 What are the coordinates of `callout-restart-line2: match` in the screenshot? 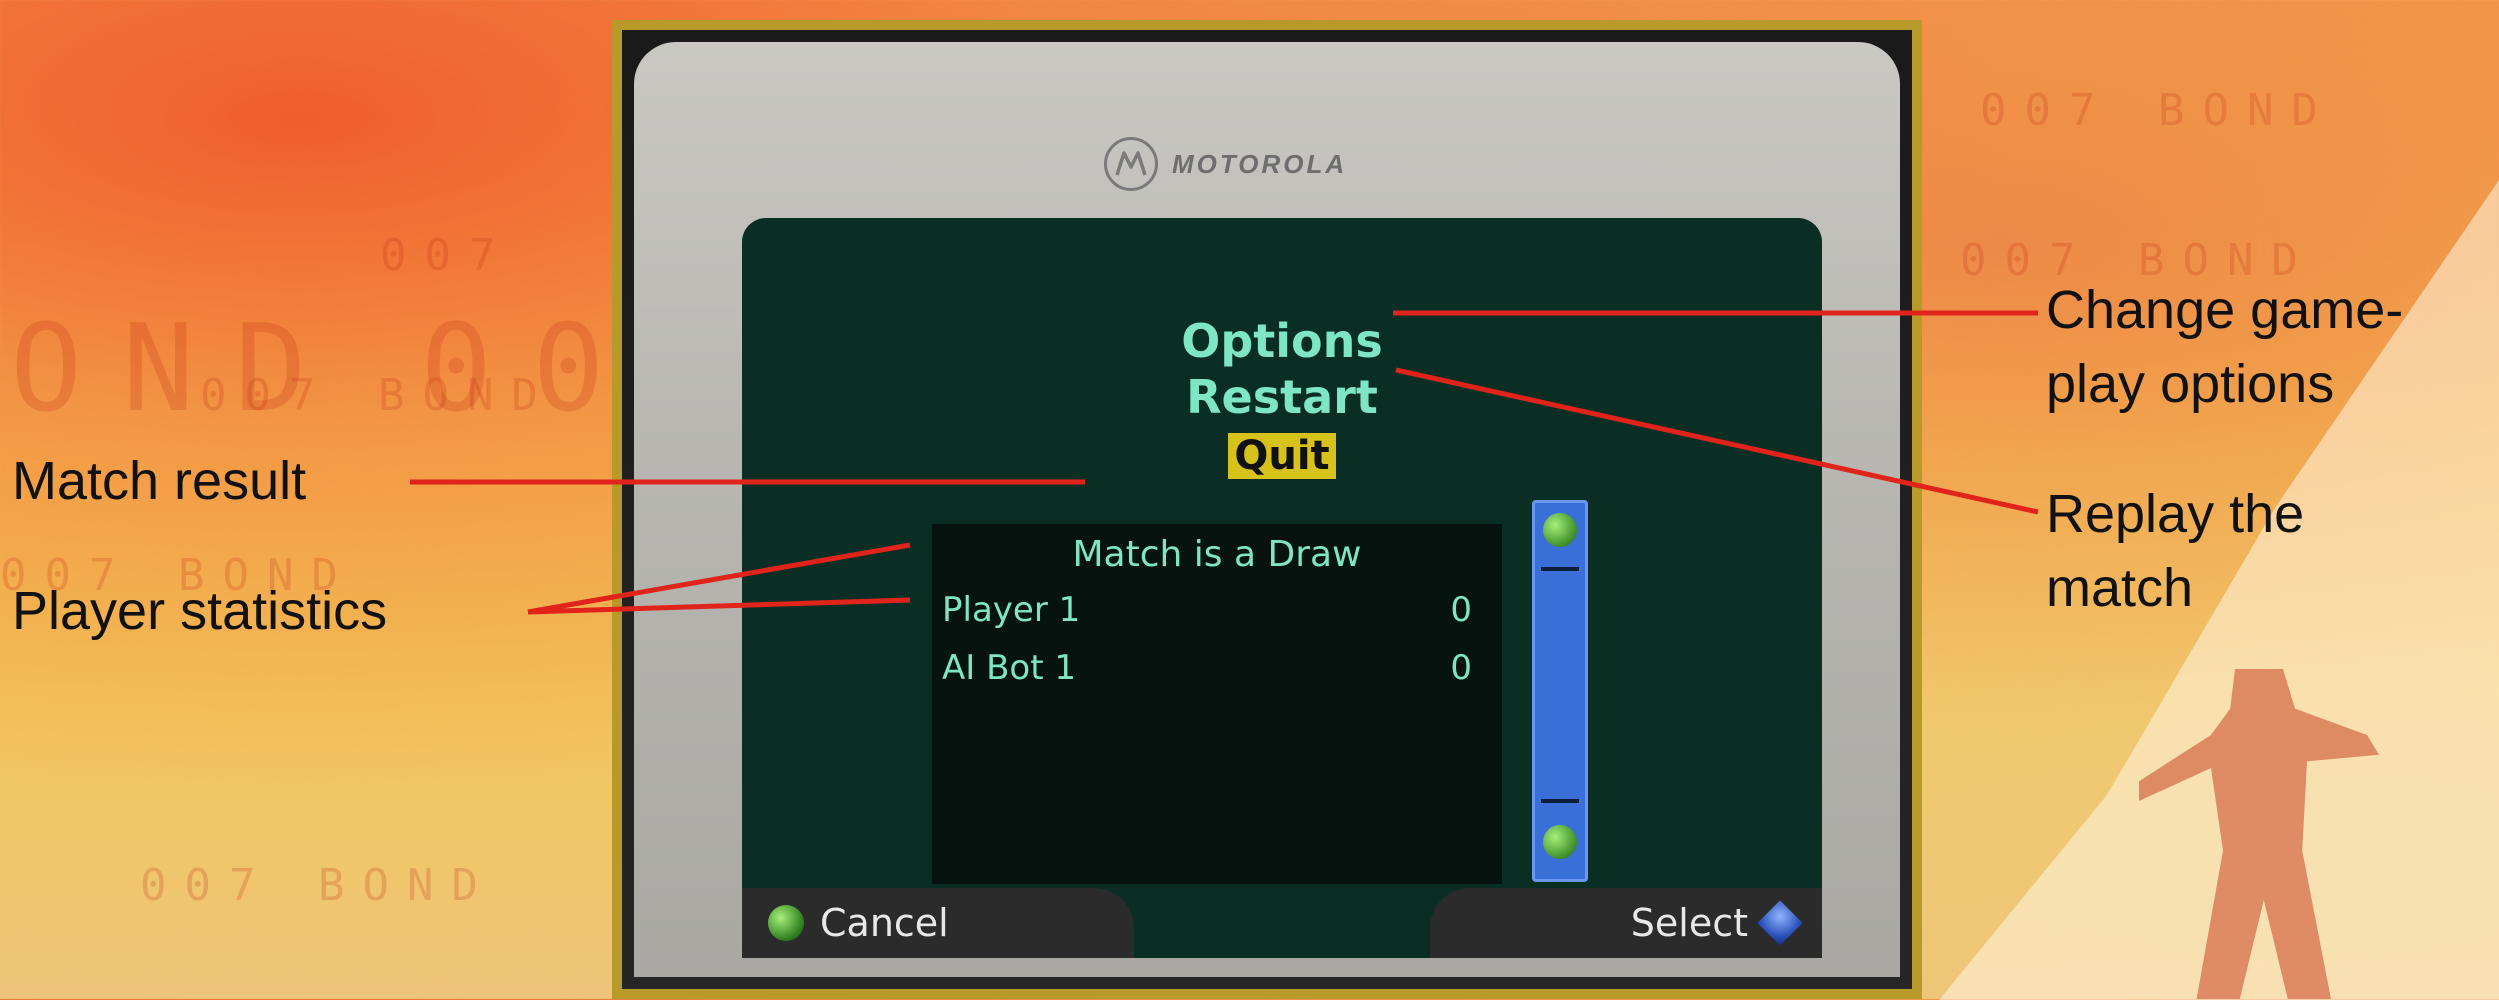 It's located at (2120, 588).